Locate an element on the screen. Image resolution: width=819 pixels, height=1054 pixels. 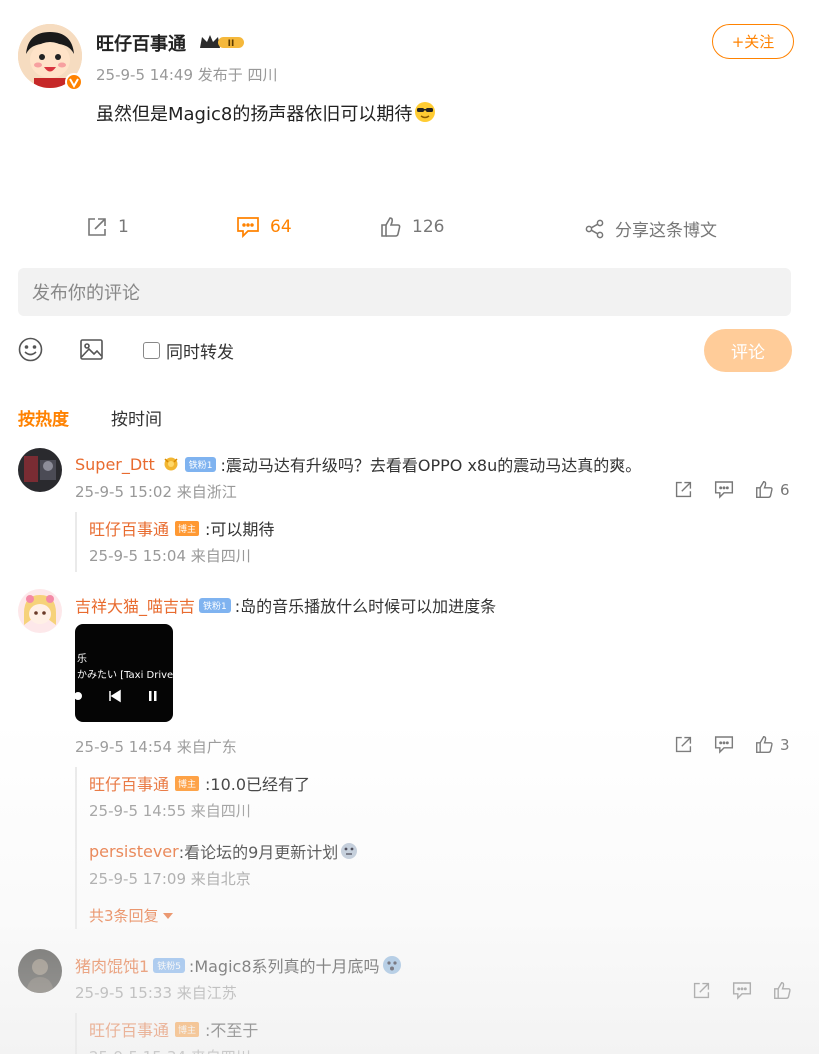
repost-action: 1 is located at coordinates (107, 227).